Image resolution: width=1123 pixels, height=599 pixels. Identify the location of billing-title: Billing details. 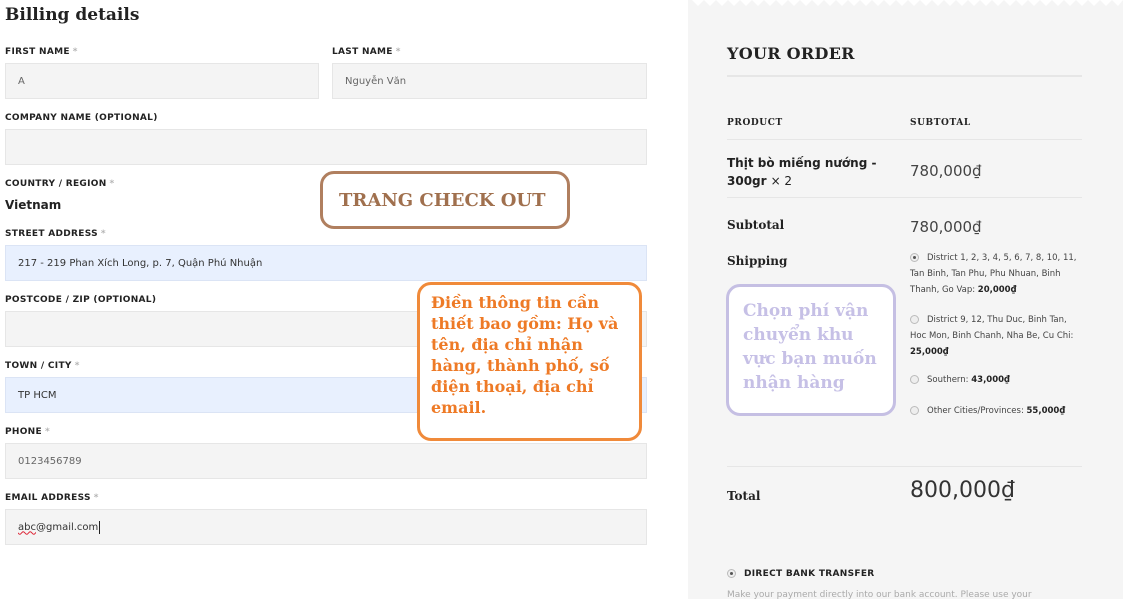
(72, 15).